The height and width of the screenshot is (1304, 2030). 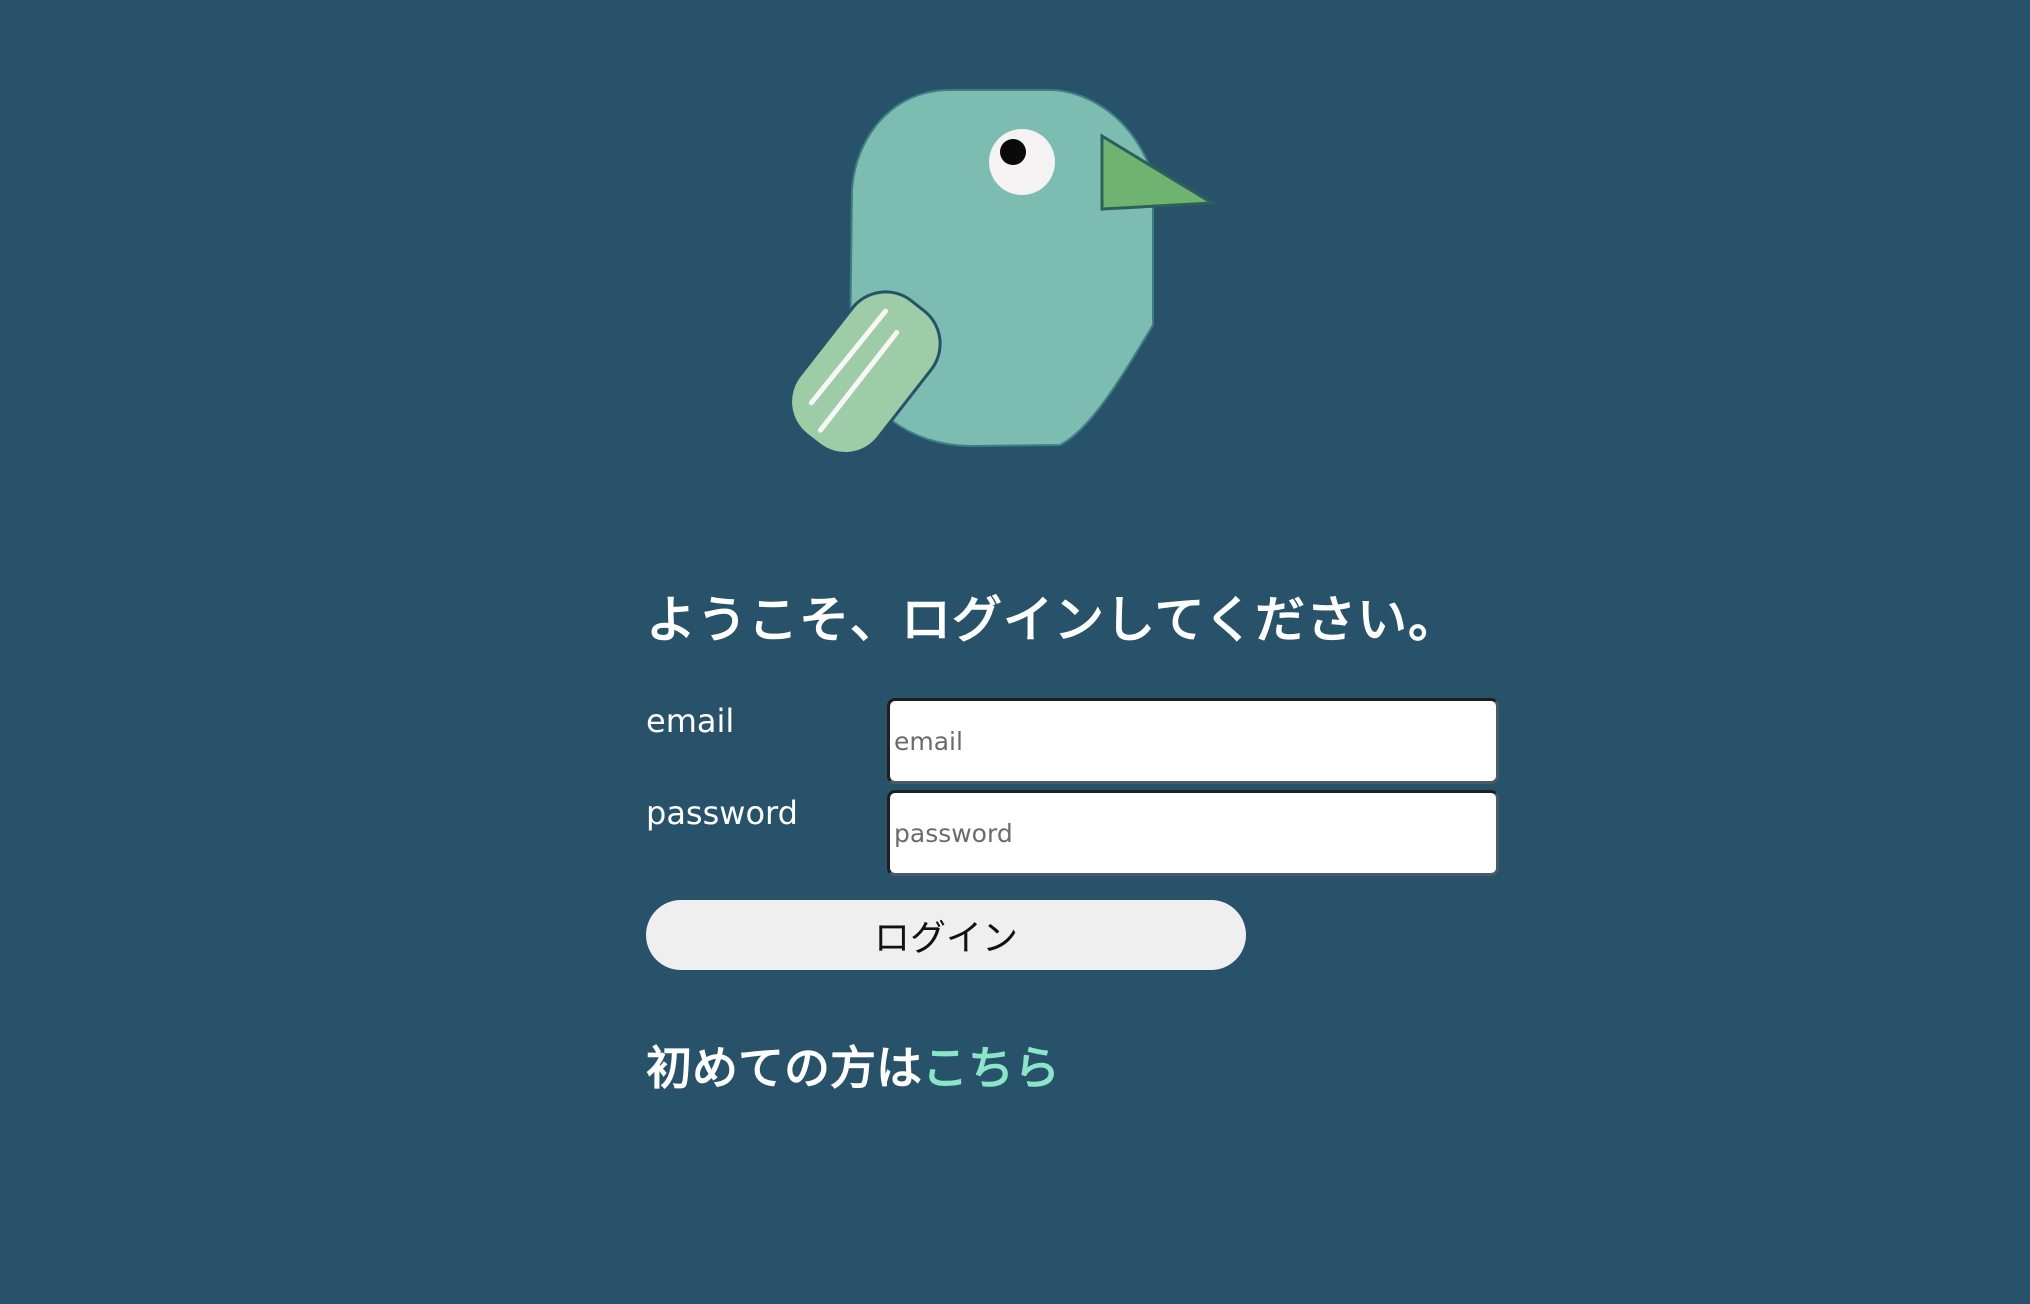 I want to click on bird-logo-icon, so click(x=1000, y=270).